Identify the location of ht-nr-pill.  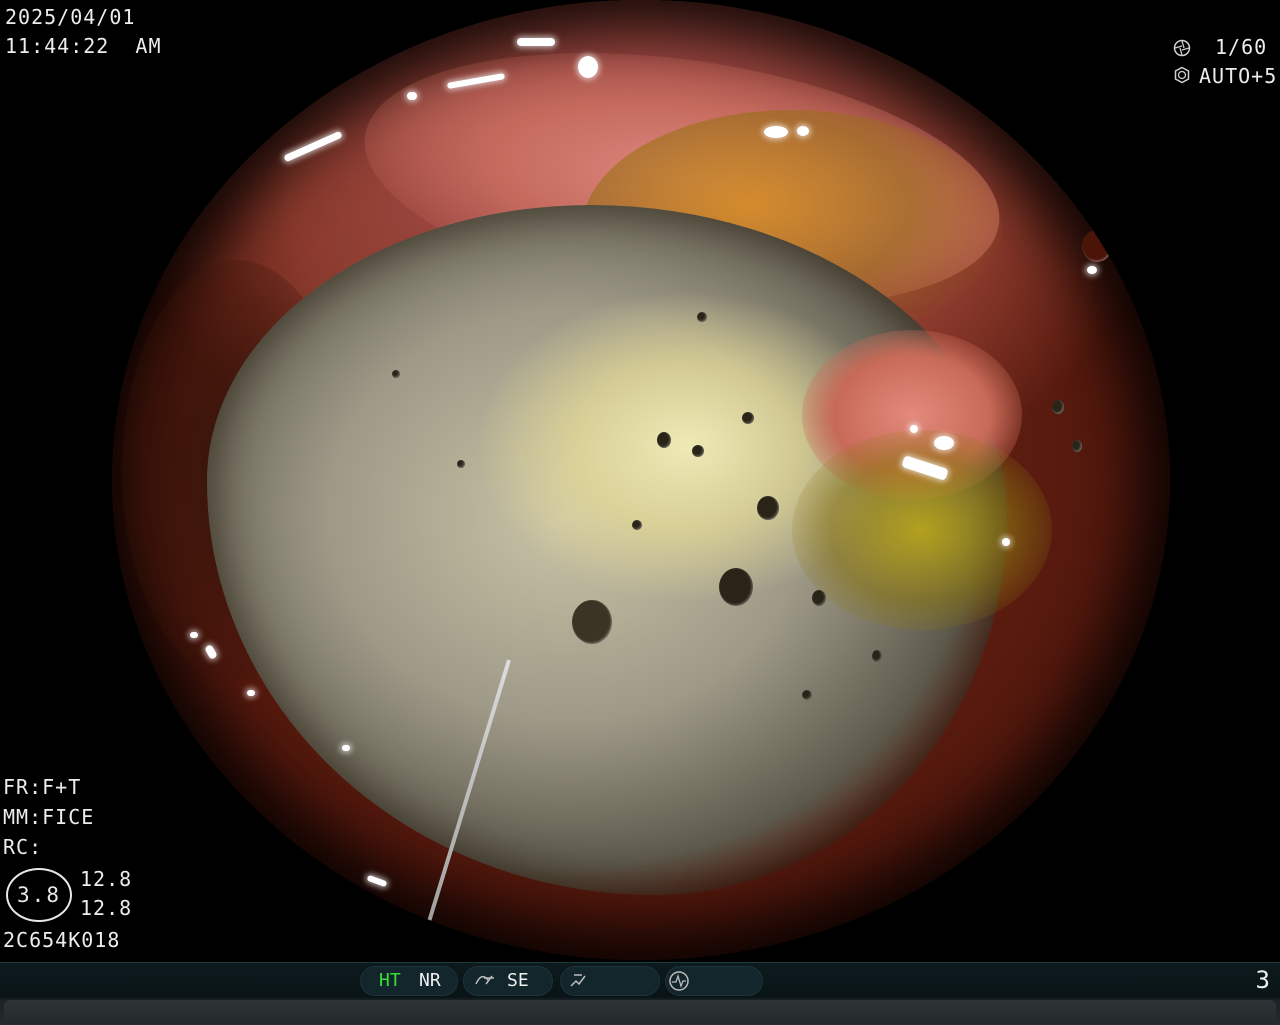
(409, 981).